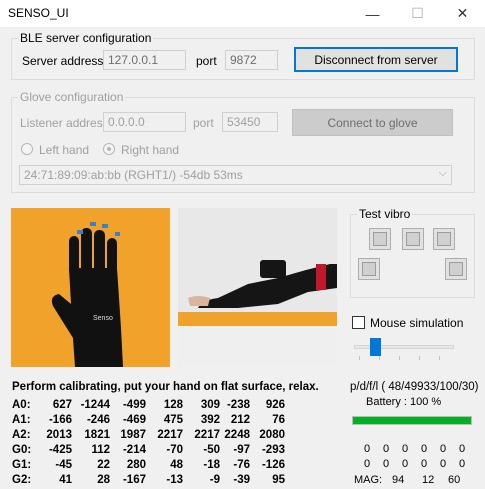  What do you see at coordinates (59, 435) in the screenshot?
I see `sensor-value: 2013` at bounding box center [59, 435].